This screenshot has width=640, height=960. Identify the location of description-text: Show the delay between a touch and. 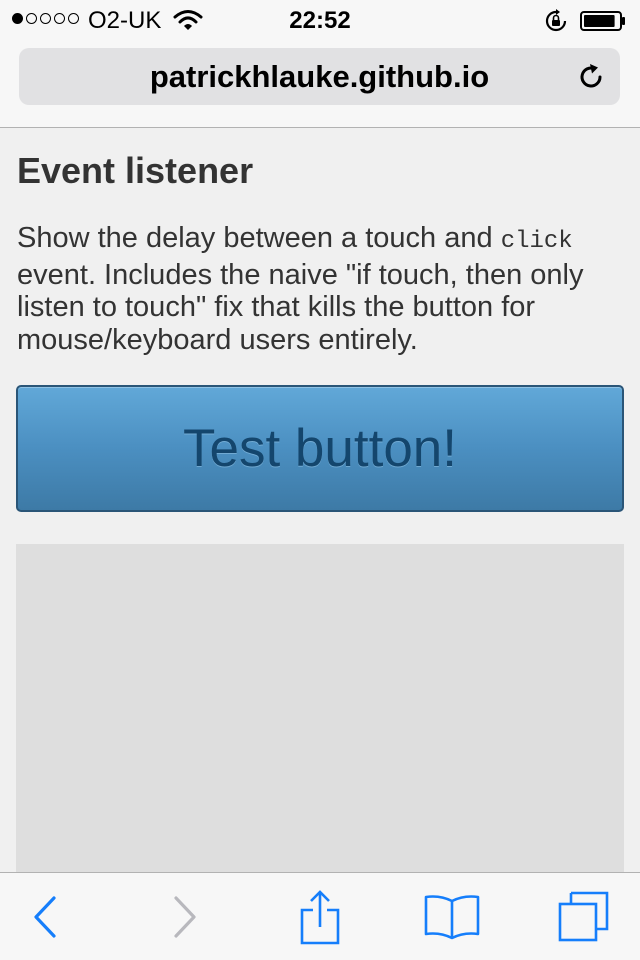
(259, 238).